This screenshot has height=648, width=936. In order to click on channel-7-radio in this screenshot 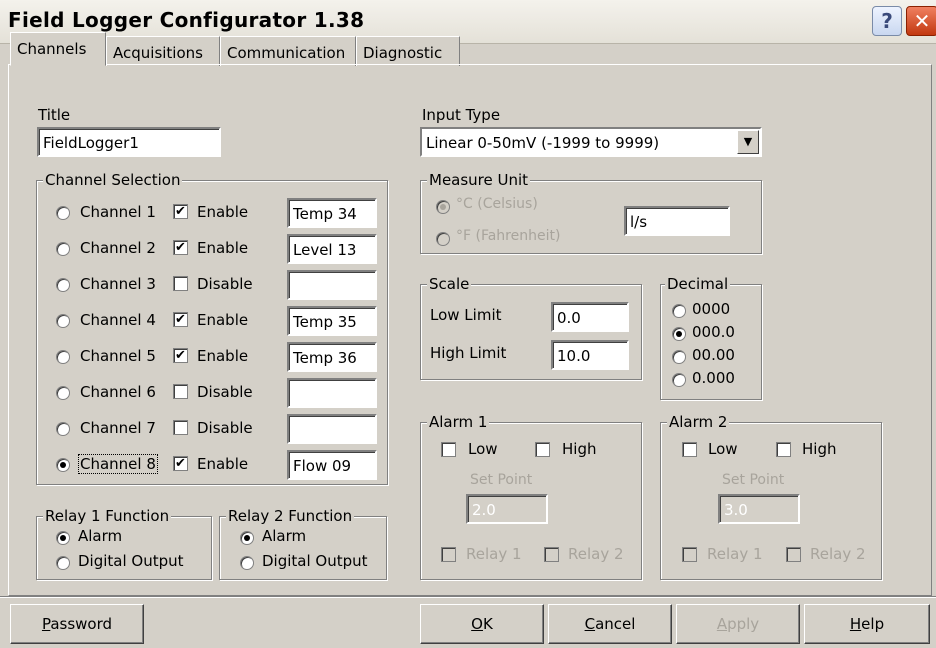, I will do `click(63, 429)`.